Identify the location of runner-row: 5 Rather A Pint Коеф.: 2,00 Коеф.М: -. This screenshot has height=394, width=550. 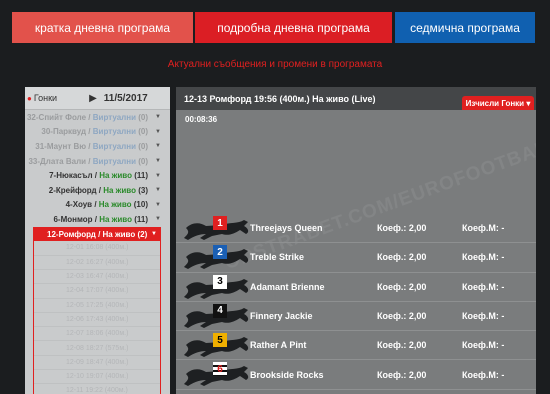
(356, 346).